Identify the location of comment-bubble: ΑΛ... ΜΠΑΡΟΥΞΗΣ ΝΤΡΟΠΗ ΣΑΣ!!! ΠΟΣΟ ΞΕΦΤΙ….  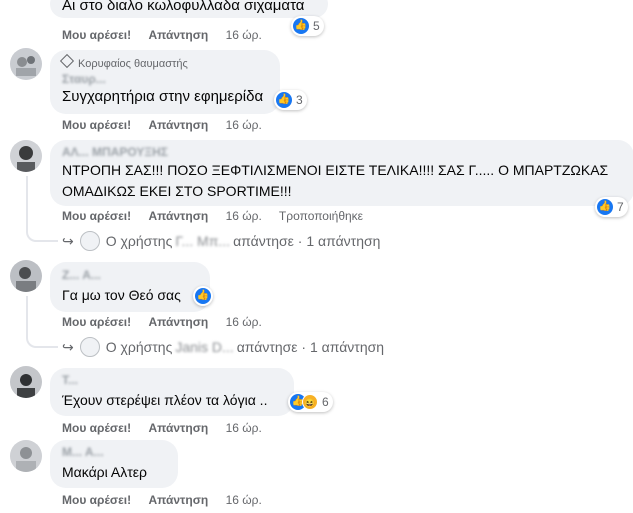
(341, 173).